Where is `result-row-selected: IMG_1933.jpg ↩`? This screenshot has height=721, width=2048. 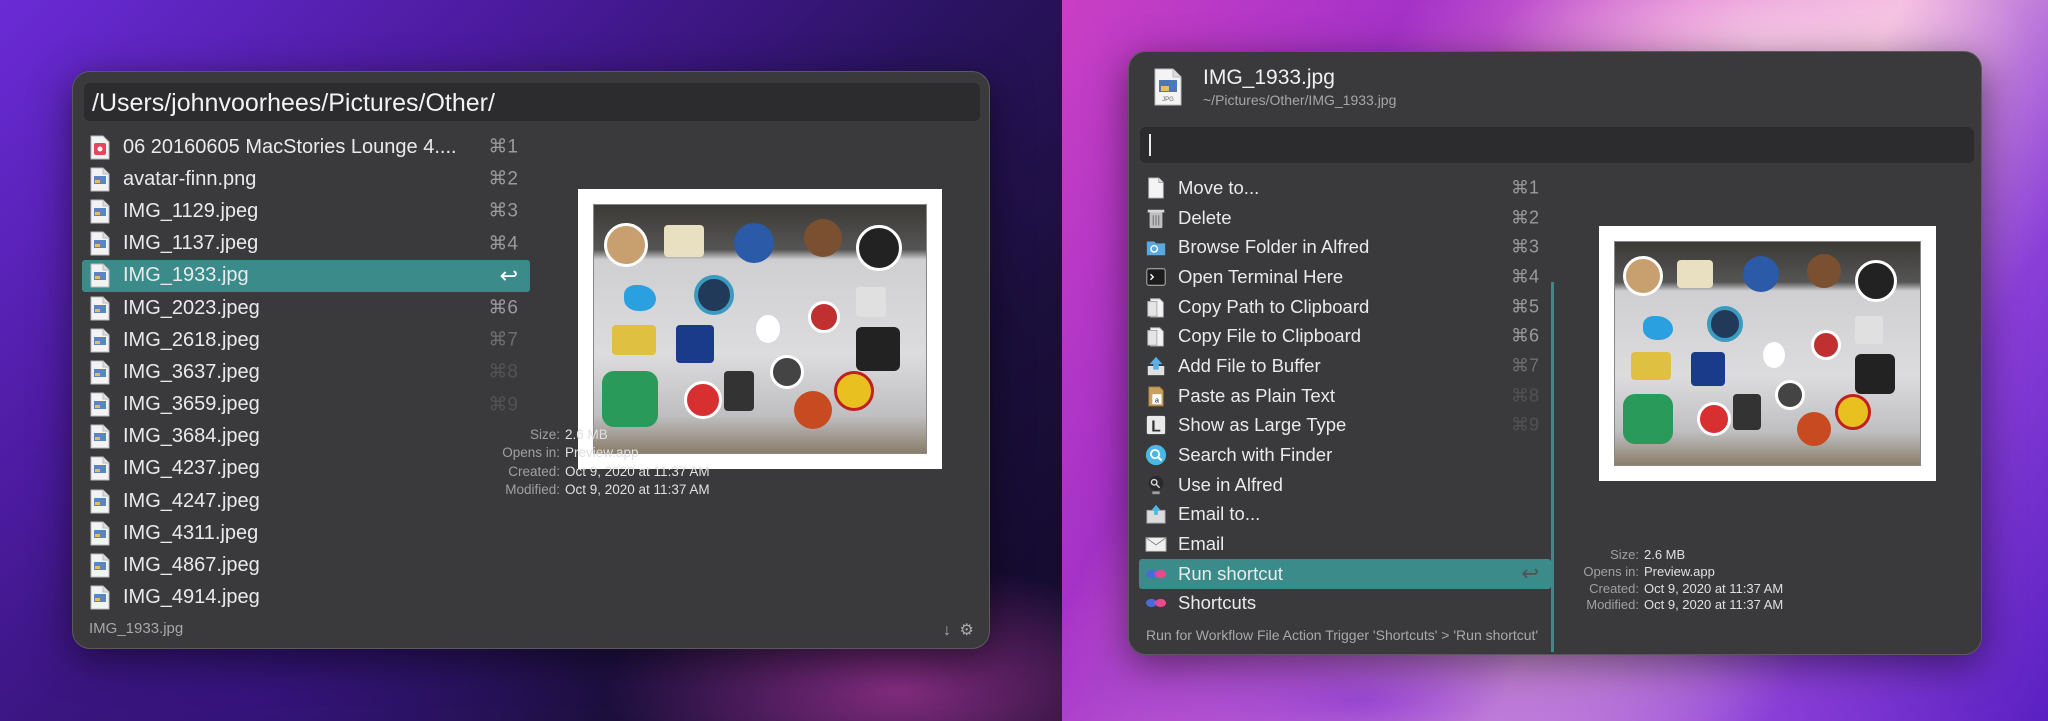
result-row-selected: IMG_1933.jpg ↩ is located at coordinates (306, 275).